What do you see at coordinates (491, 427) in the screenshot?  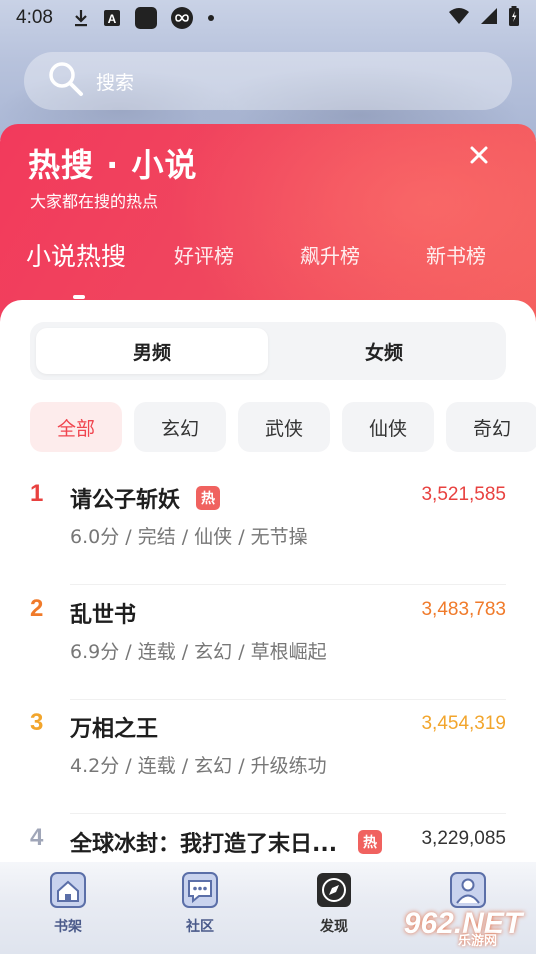 I see `chip-qihuan: 奇幻` at bounding box center [491, 427].